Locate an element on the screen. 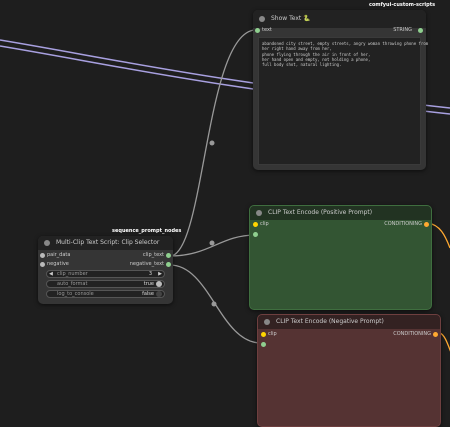  clip-selector-title: Multi-Clip Text Script: Clip Selector is located at coordinates (108, 242).